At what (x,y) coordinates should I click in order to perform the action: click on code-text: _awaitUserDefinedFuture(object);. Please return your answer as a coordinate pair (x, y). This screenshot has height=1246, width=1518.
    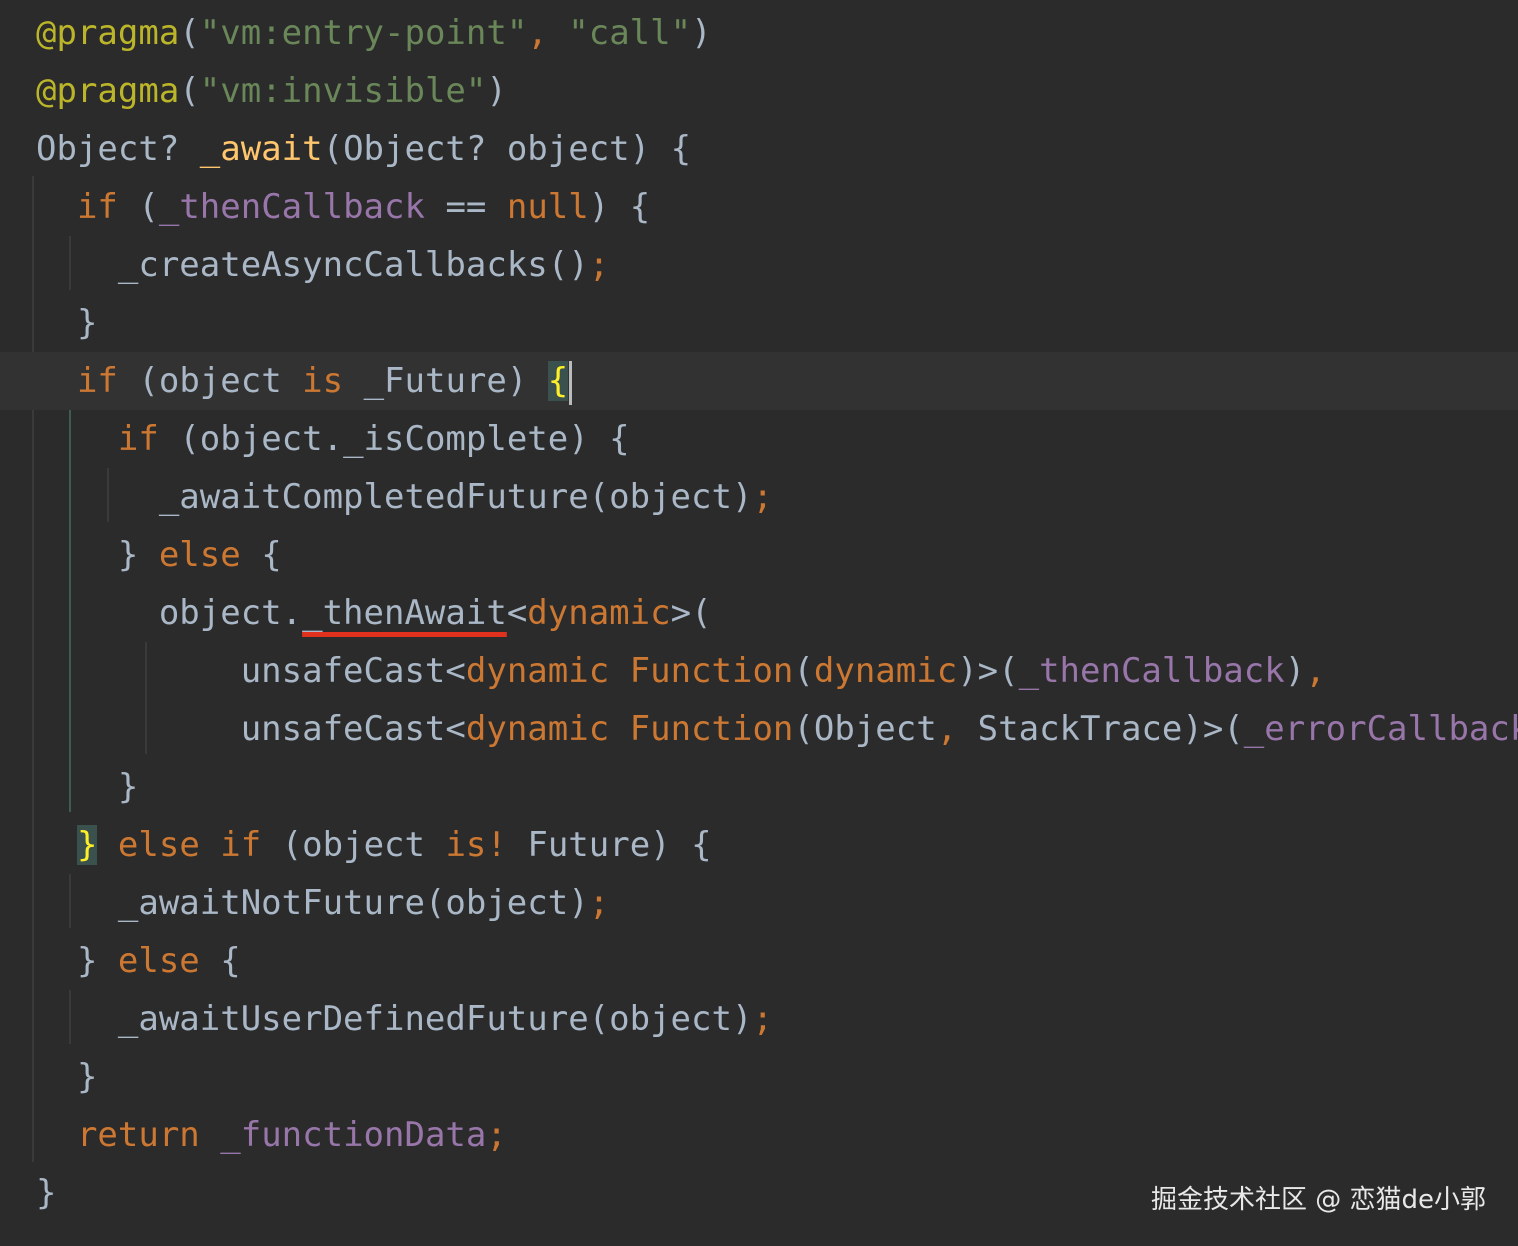
    Looking at the image, I should click on (404, 1019).